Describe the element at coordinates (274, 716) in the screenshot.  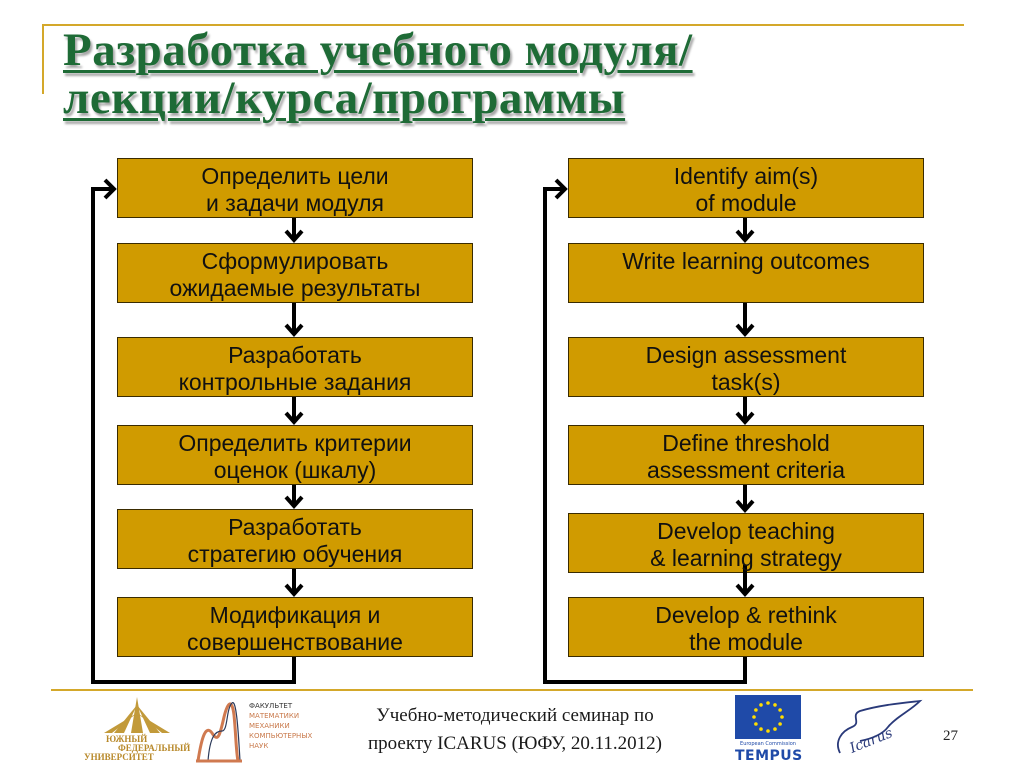
I see `mmcs-logo-line-2: МАТЕМАТИКИ` at that location.